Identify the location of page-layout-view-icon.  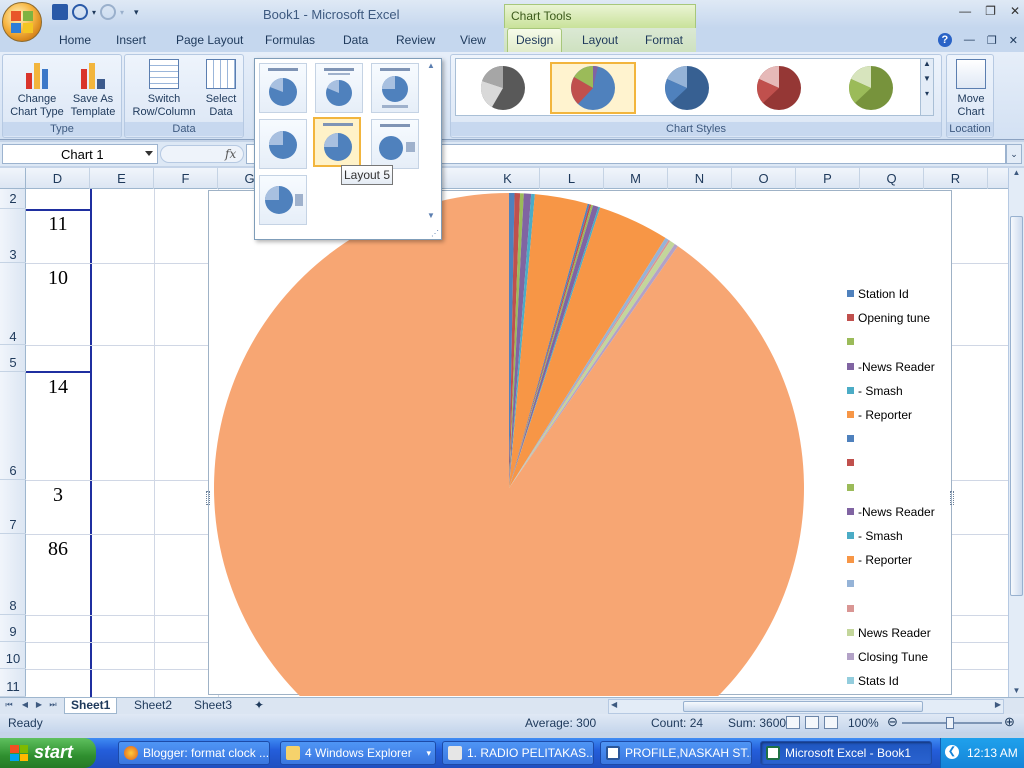
(812, 722).